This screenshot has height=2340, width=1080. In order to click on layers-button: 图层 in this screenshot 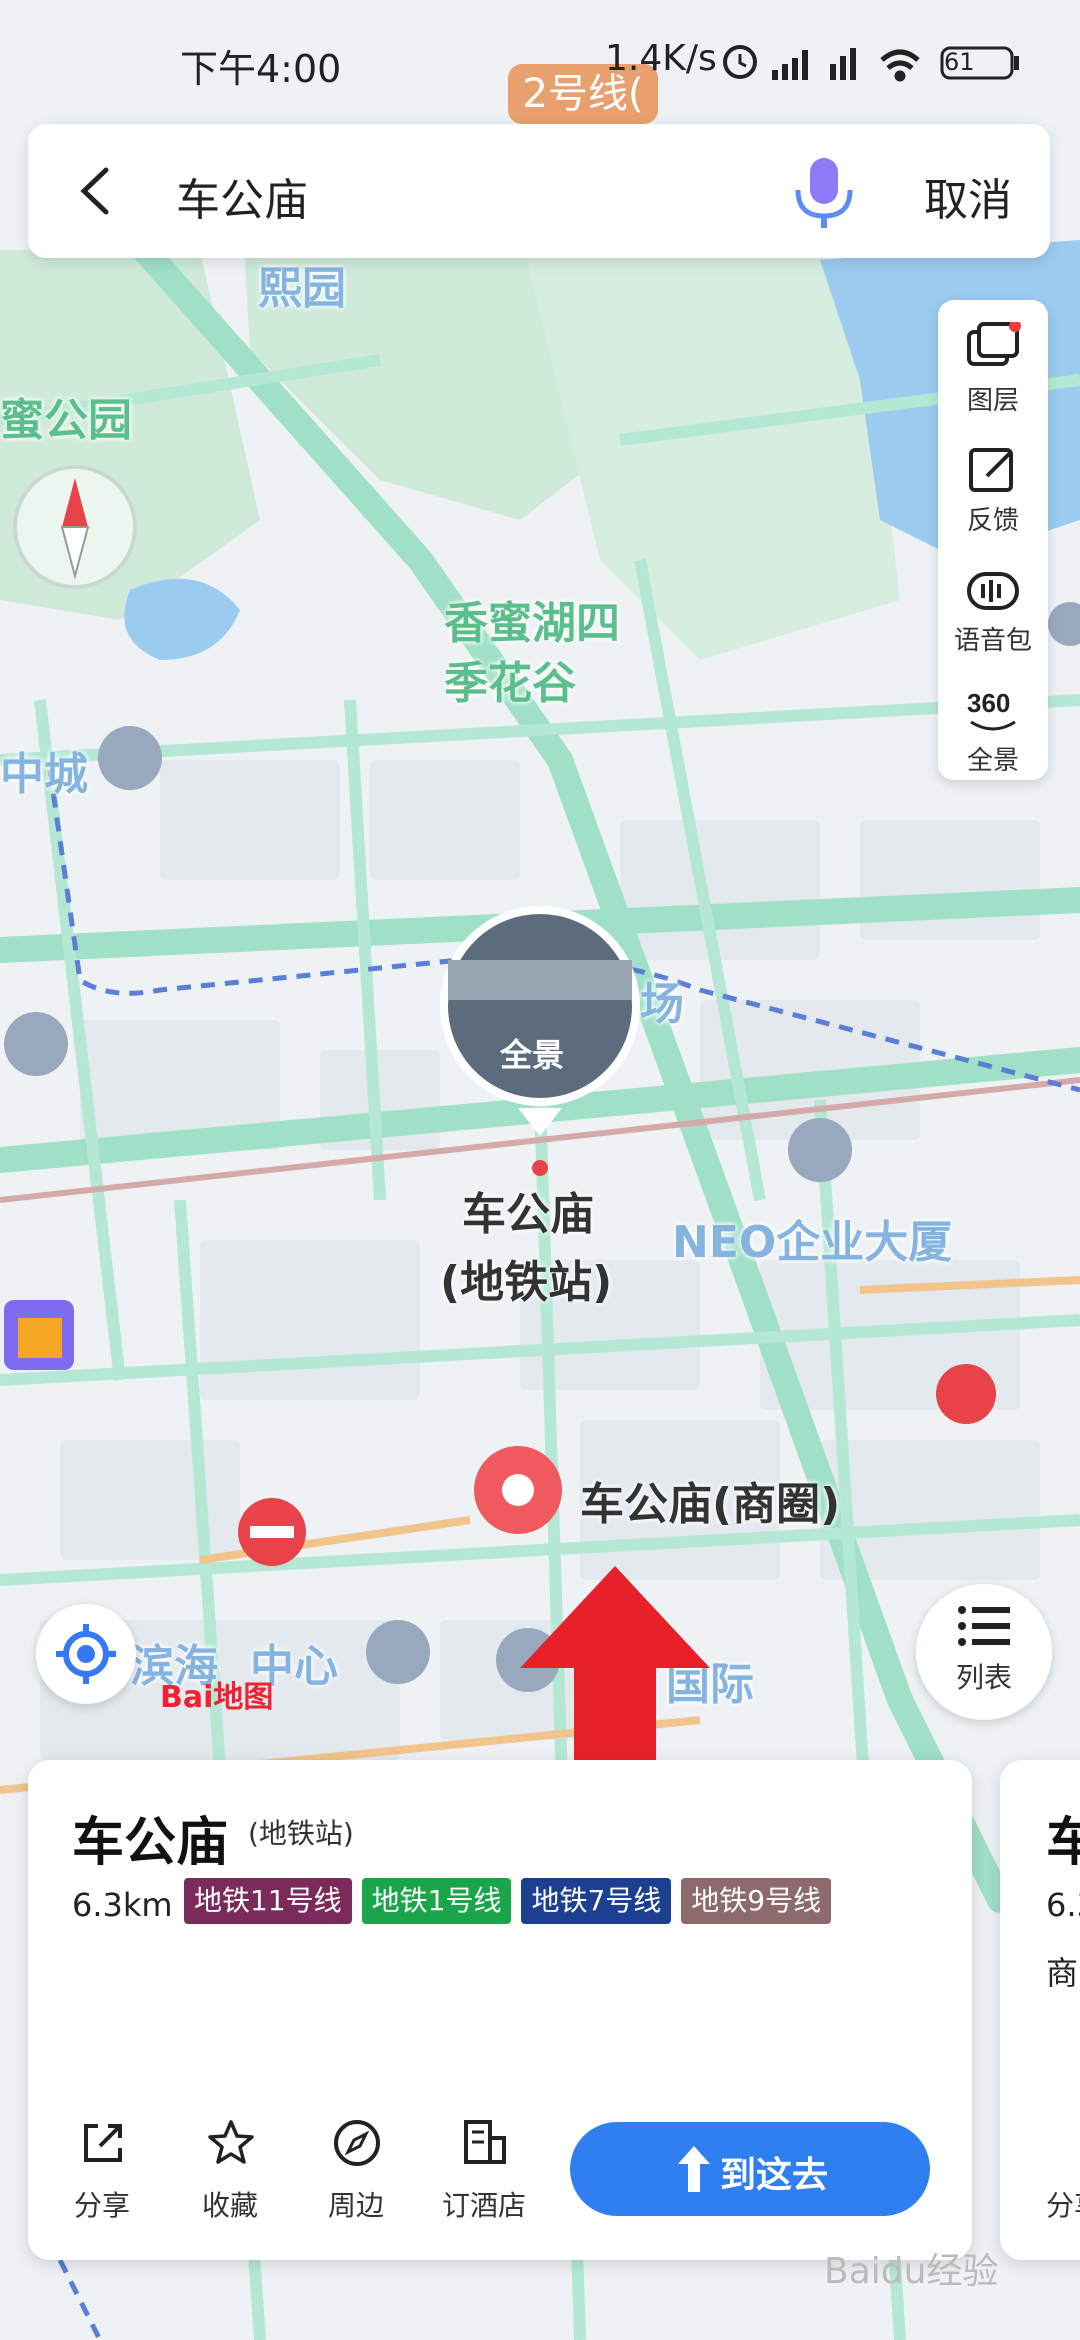, I will do `click(993, 366)`.